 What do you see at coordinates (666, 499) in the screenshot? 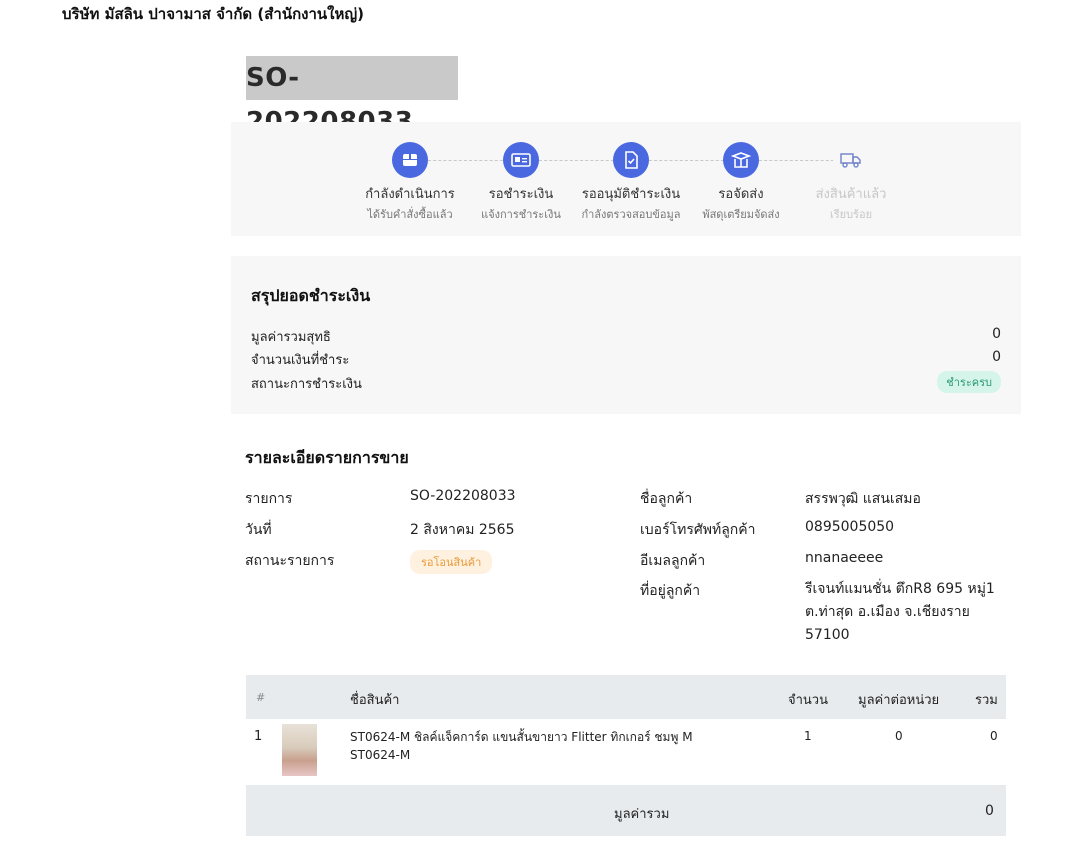
I see `customer-label: ชื่อลูกค้า` at bounding box center [666, 499].